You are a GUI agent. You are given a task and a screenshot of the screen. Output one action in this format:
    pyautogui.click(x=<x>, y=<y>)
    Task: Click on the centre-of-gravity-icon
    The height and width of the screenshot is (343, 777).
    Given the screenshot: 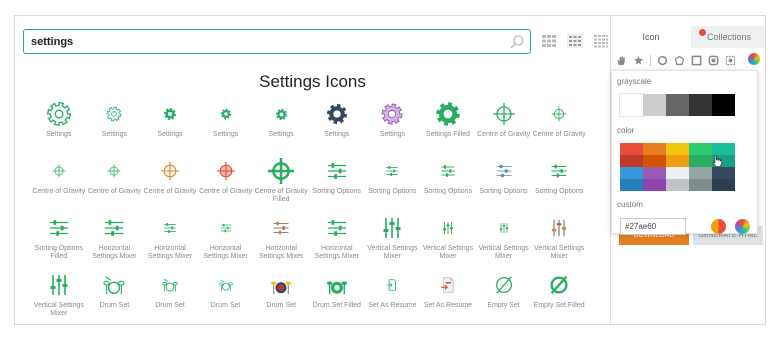 What is the action you would take?
    pyautogui.click(x=503, y=114)
    